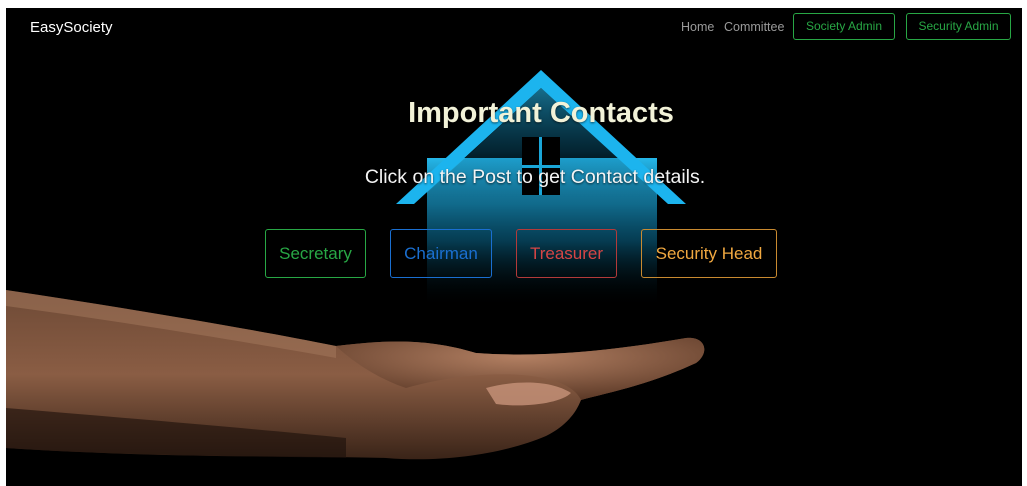 The width and height of the screenshot is (1027, 486). I want to click on page-title: Important Contacts, so click(541, 113).